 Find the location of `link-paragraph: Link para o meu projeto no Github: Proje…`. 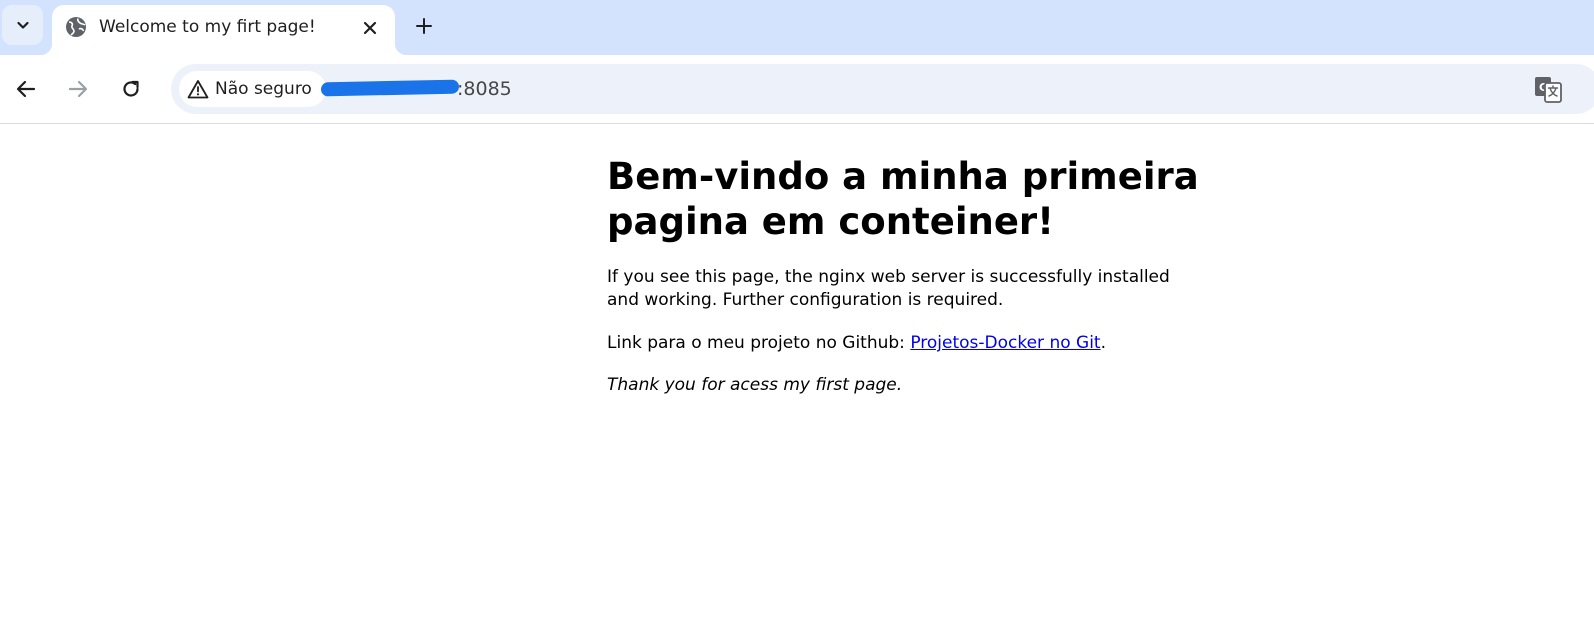

link-paragraph: Link para o meu projeto no Github: Proje… is located at coordinates (907, 343).